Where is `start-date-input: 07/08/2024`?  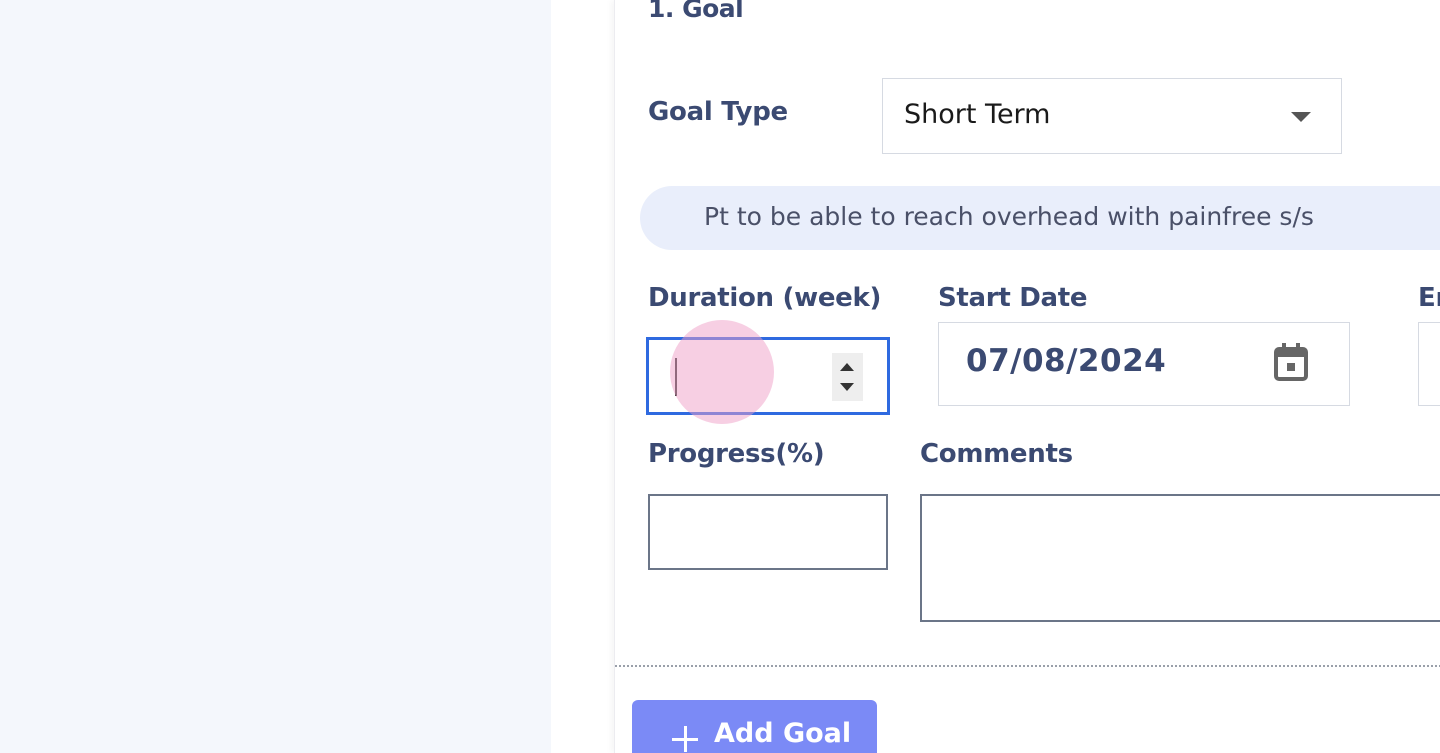 start-date-input: 07/08/2024 is located at coordinates (1144, 364).